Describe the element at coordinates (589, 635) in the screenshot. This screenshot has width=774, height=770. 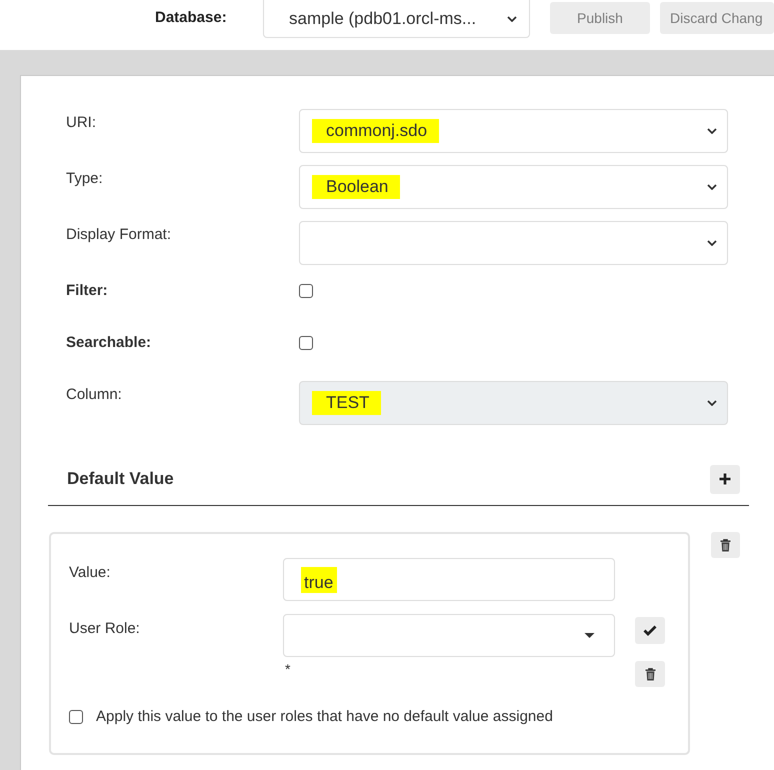
I see `caret-down-icon` at that location.